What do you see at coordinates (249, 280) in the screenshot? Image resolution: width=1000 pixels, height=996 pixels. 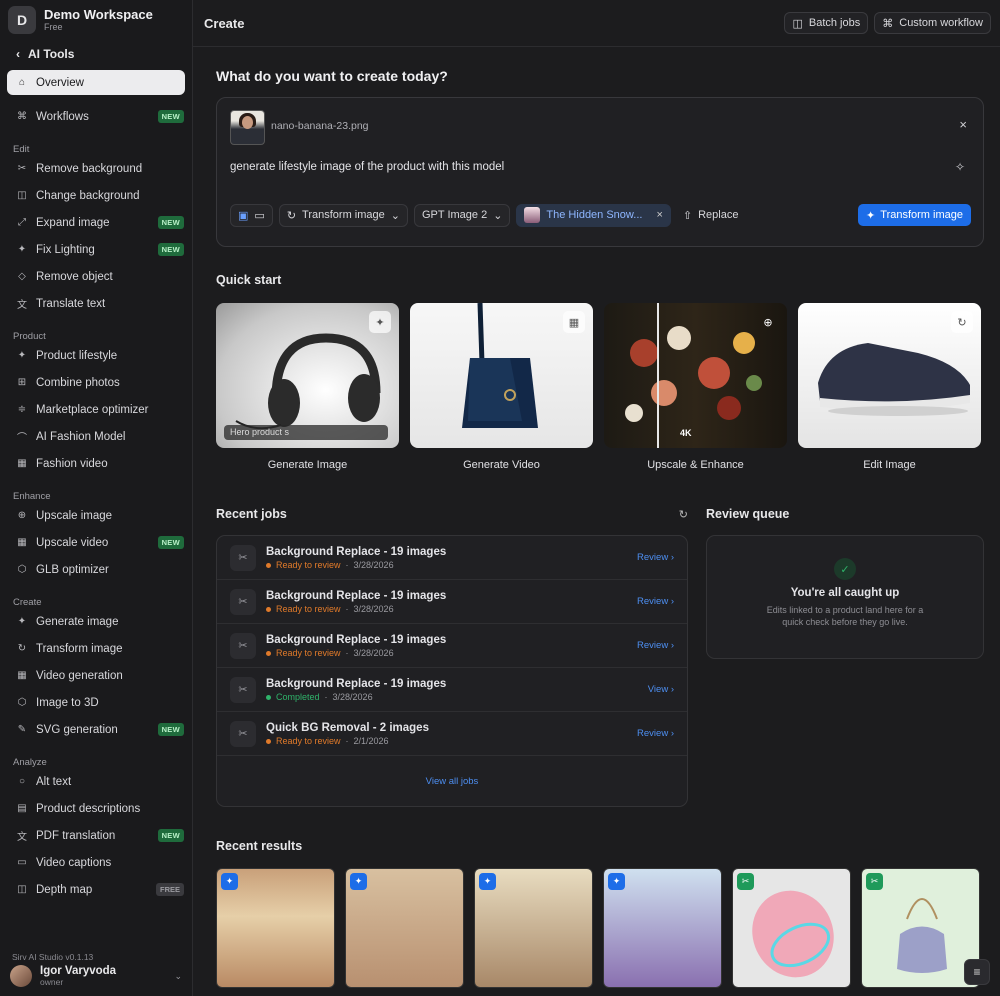 I see `quick-start-title: Quick start` at bounding box center [249, 280].